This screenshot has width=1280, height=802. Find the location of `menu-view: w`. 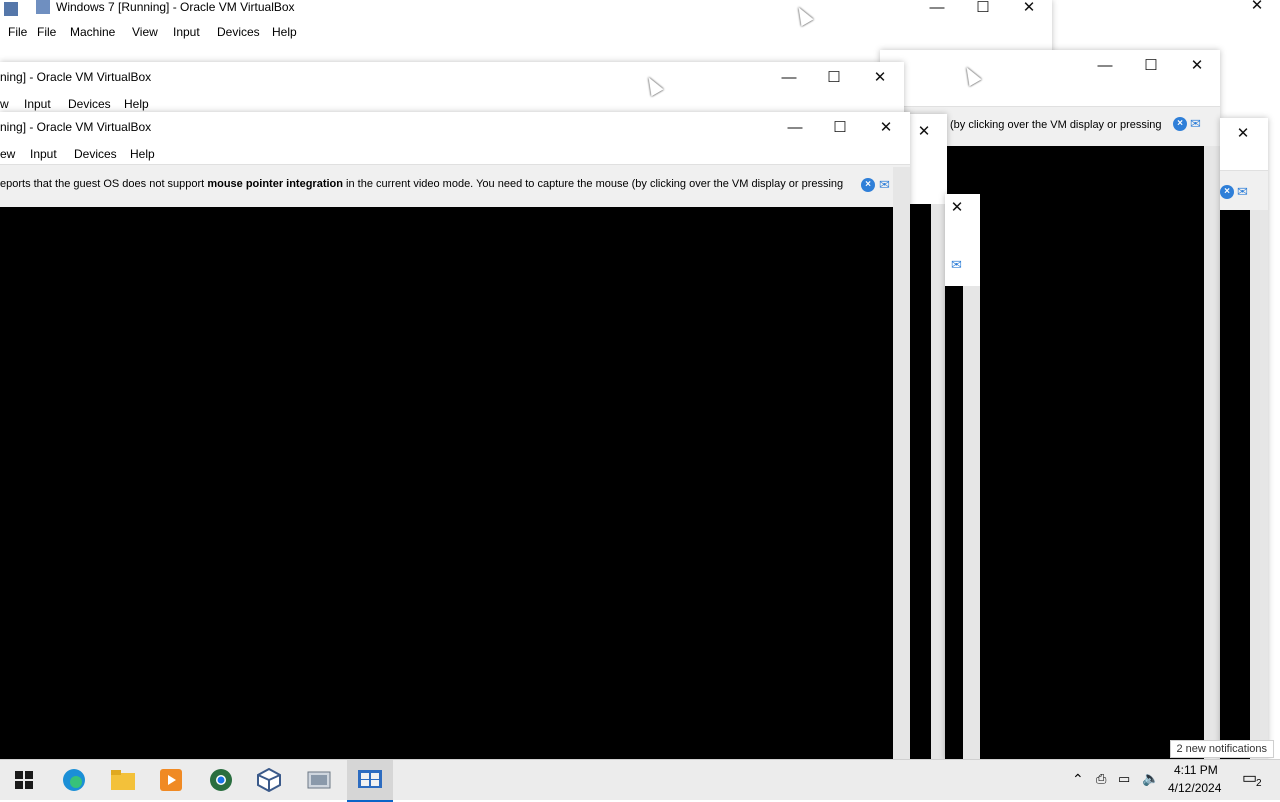

menu-view: w is located at coordinates (4, 104).